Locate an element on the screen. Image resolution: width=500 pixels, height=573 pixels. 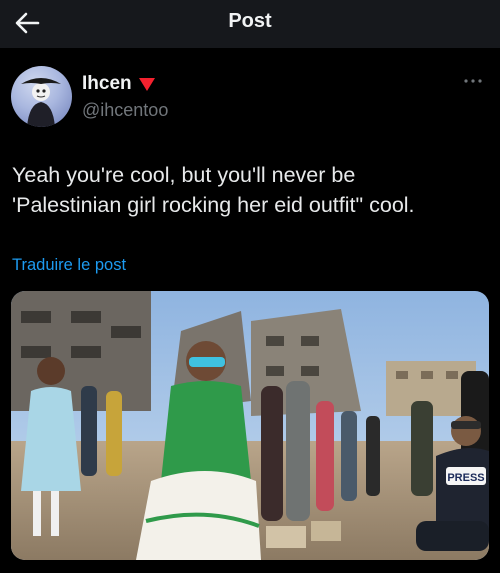
girl-blue-dress is located at coordinates (51, 439).